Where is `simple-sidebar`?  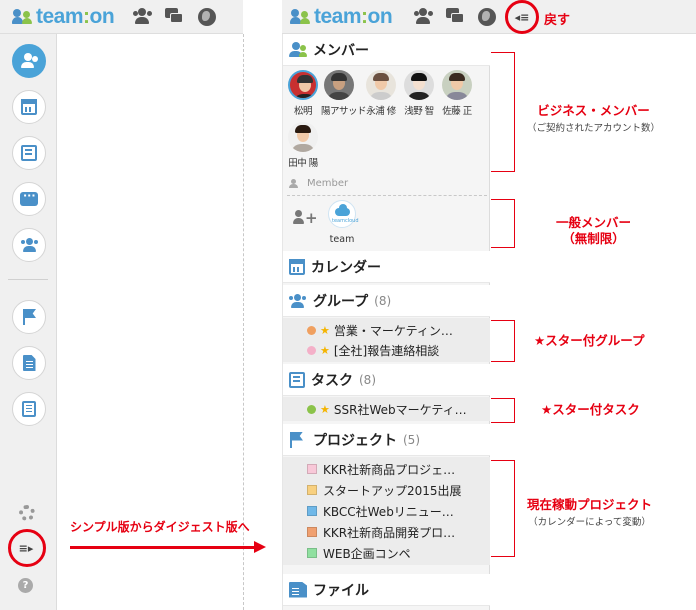 simple-sidebar is located at coordinates (28, 322).